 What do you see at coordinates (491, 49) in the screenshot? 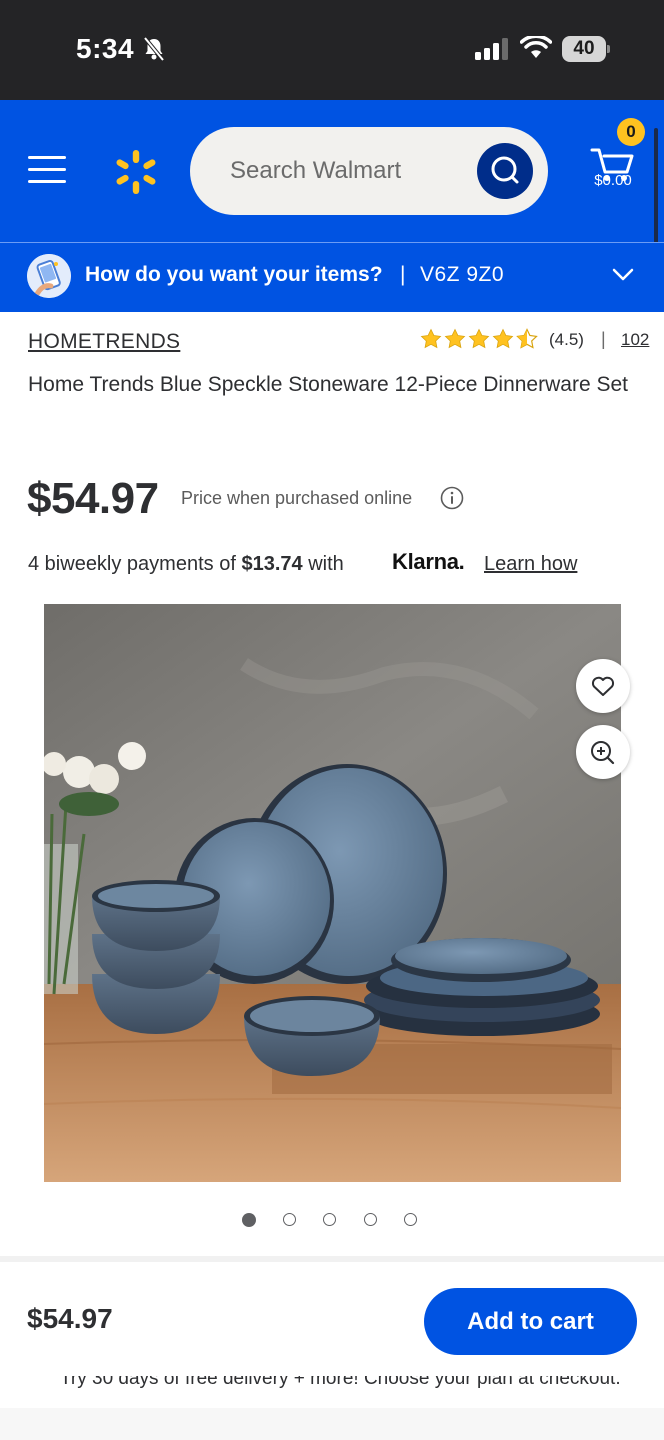
I see `cellular-signal-icon` at bounding box center [491, 49].